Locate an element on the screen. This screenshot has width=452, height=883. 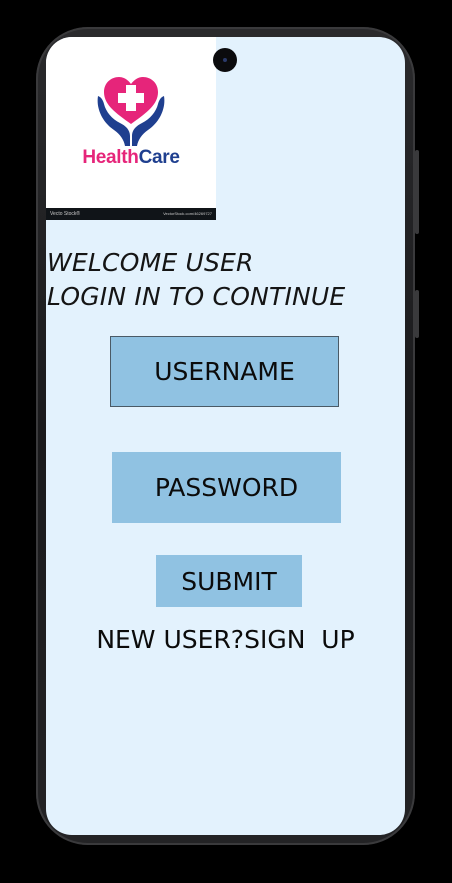
brand-name: HealthCare is located at coordinates (131, 158).